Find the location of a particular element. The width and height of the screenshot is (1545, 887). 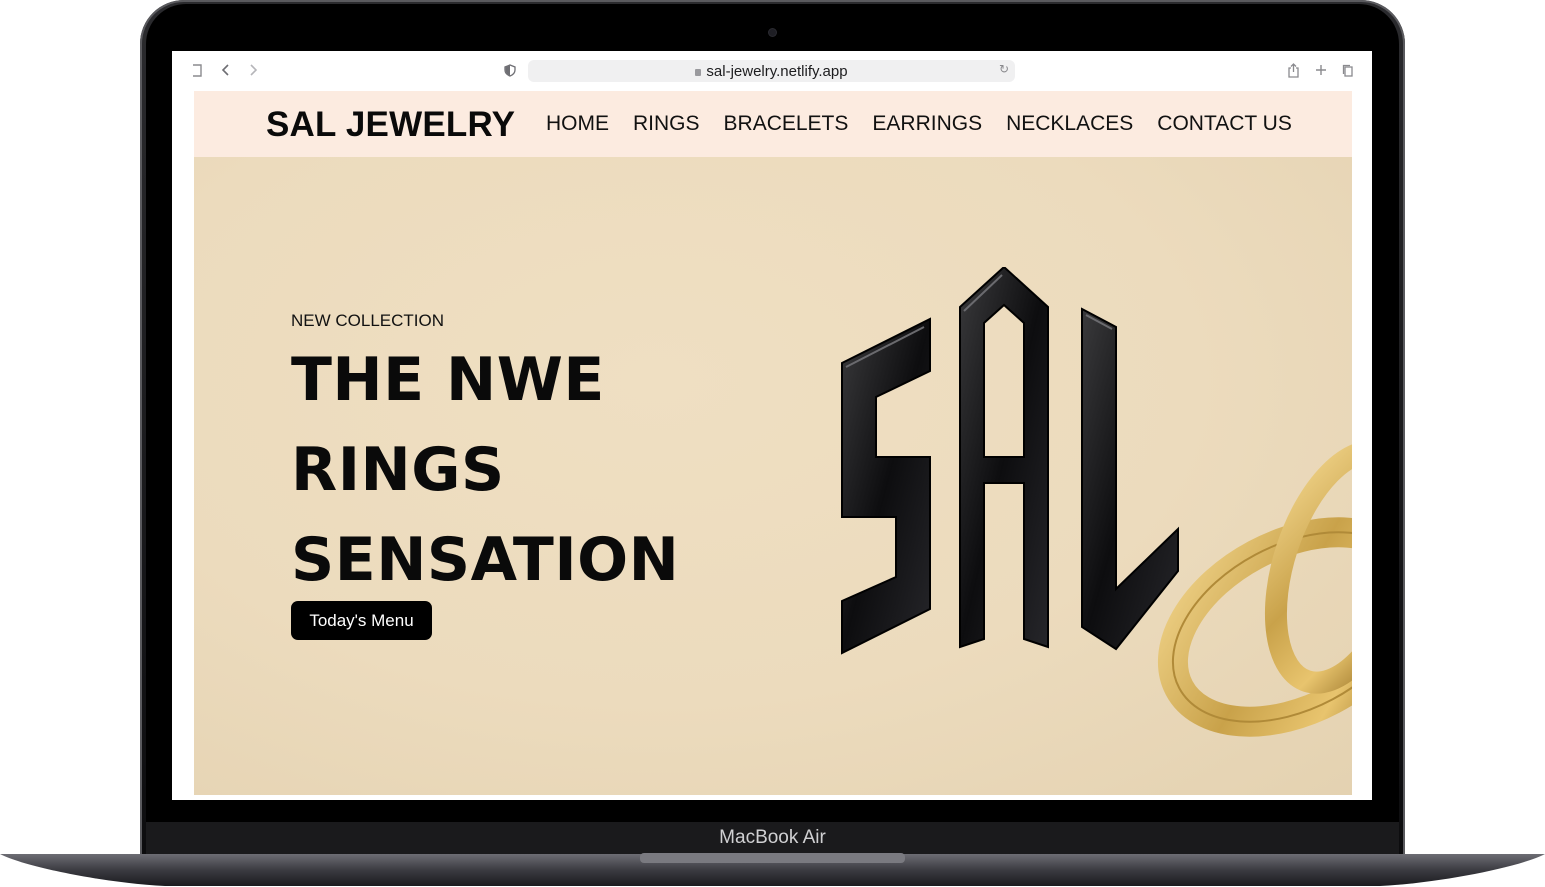

address-bar: sal-jewelry.netlify.app ↻ is located at coordinates (771, 71).